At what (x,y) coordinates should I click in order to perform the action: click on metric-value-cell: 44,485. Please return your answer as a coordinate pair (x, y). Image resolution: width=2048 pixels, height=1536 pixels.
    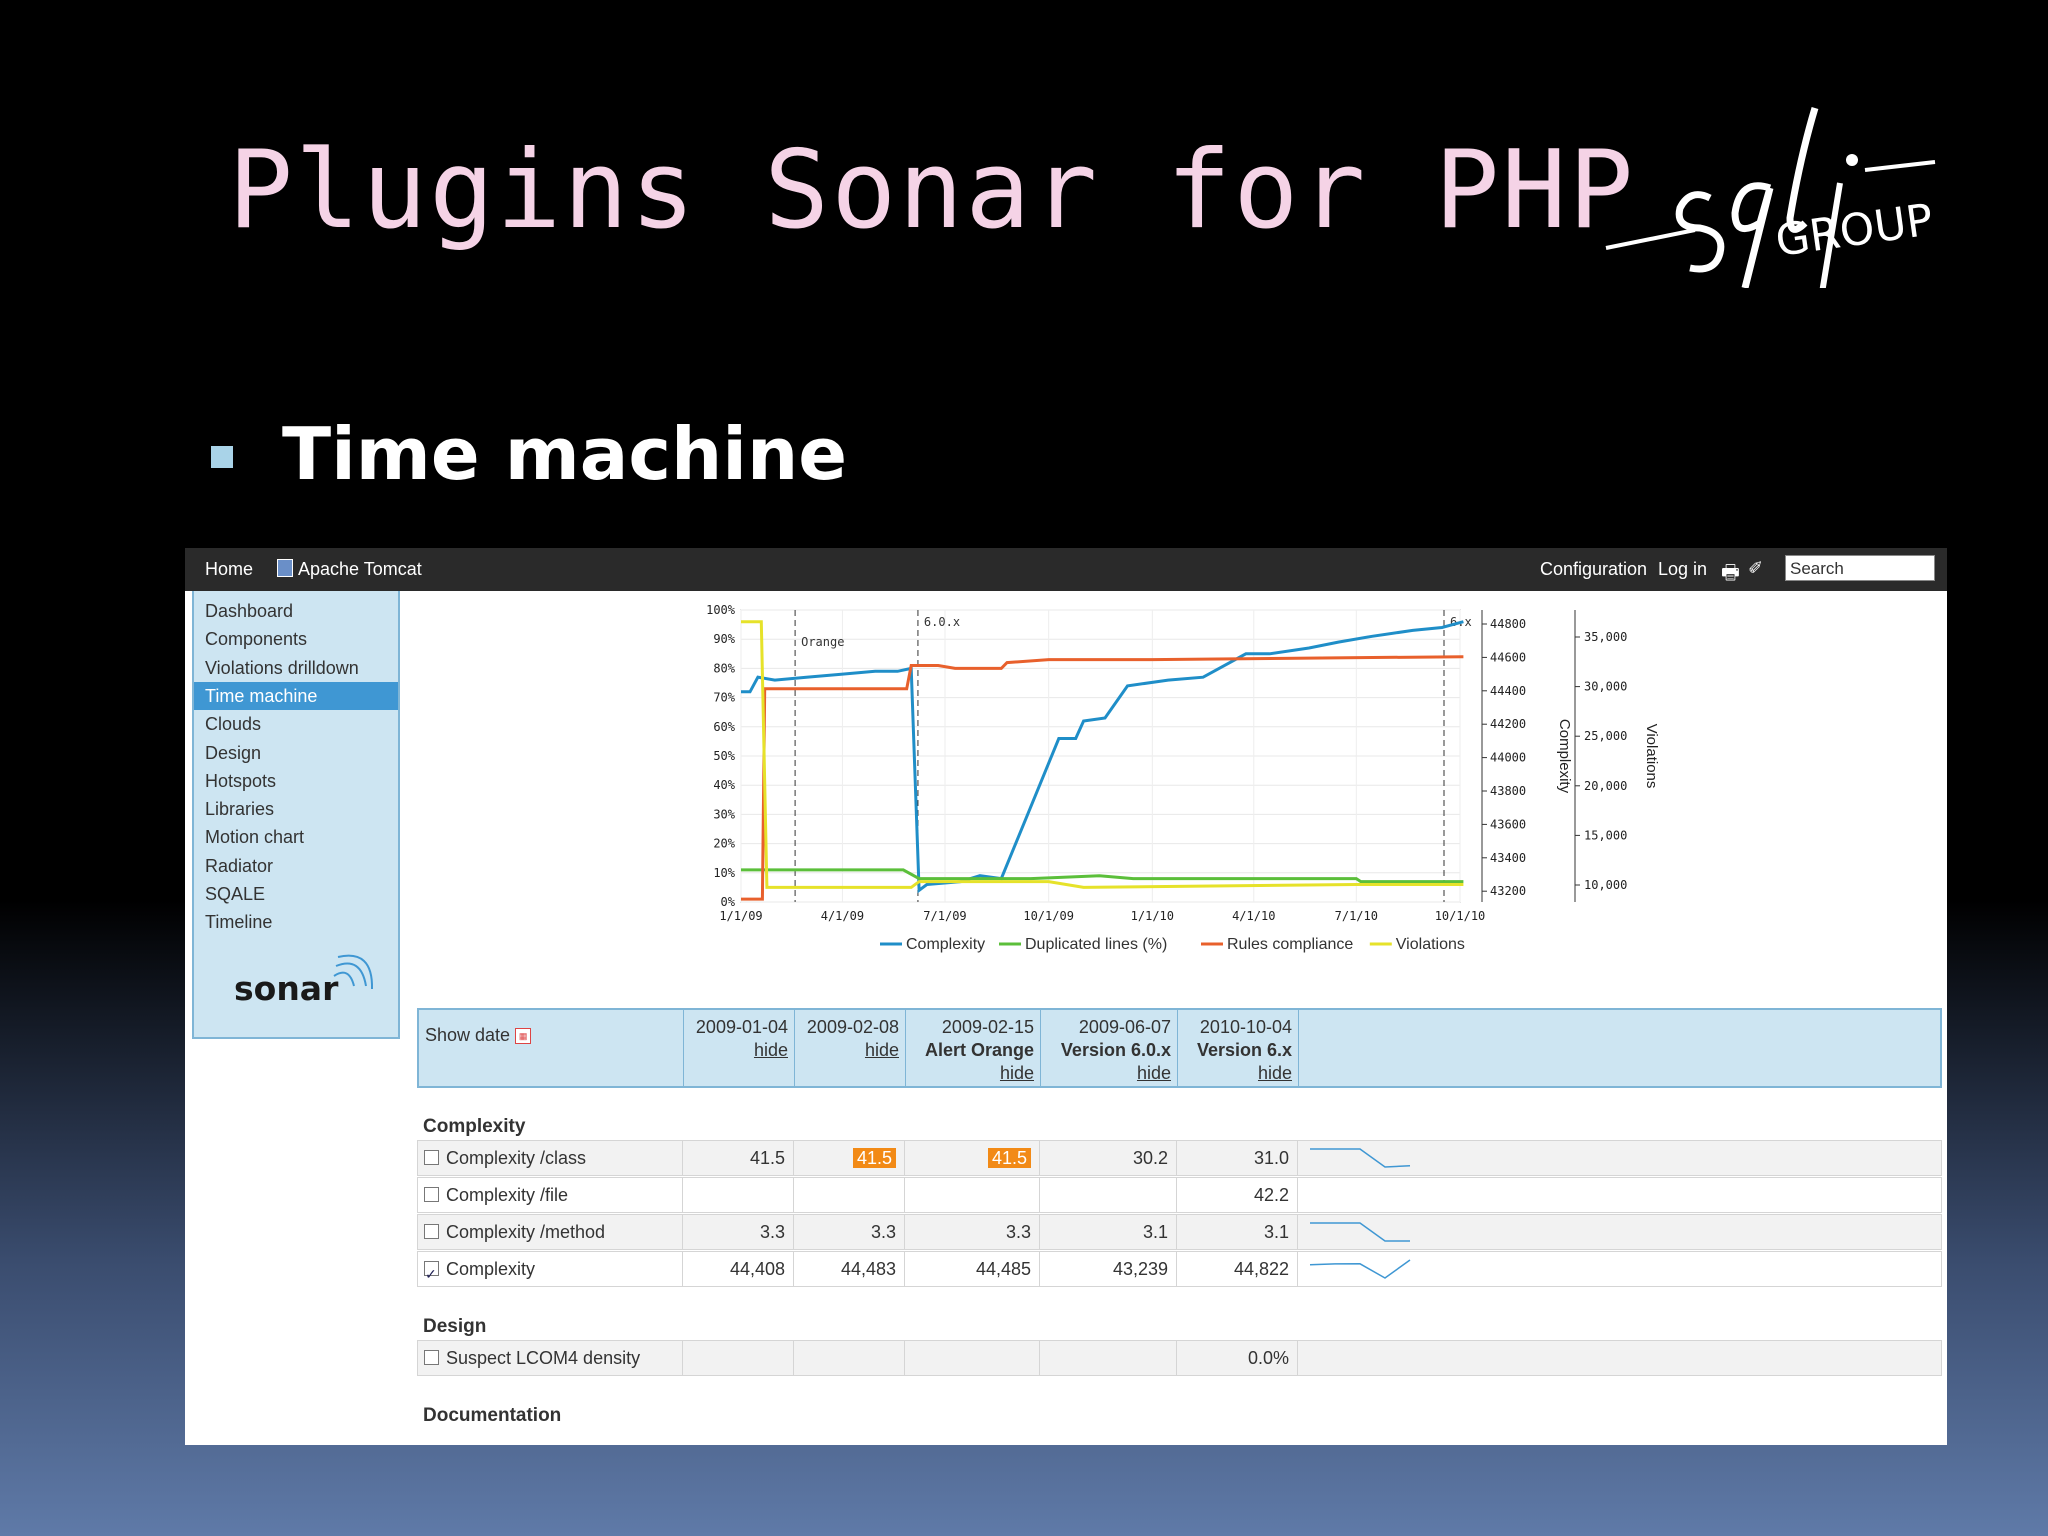
    Looking at the image, I should click on (972, 1269).